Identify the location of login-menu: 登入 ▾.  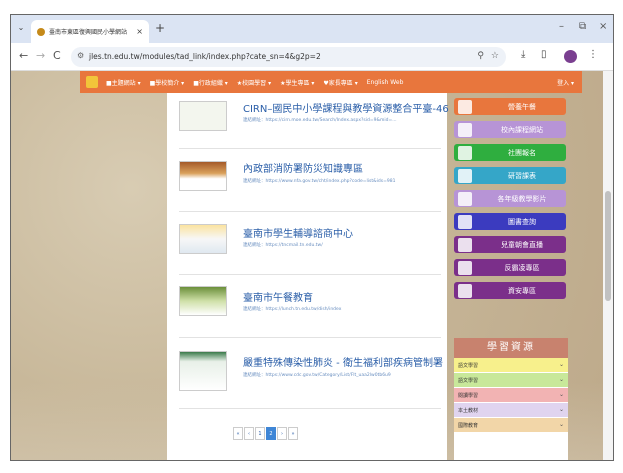
(565, 82).